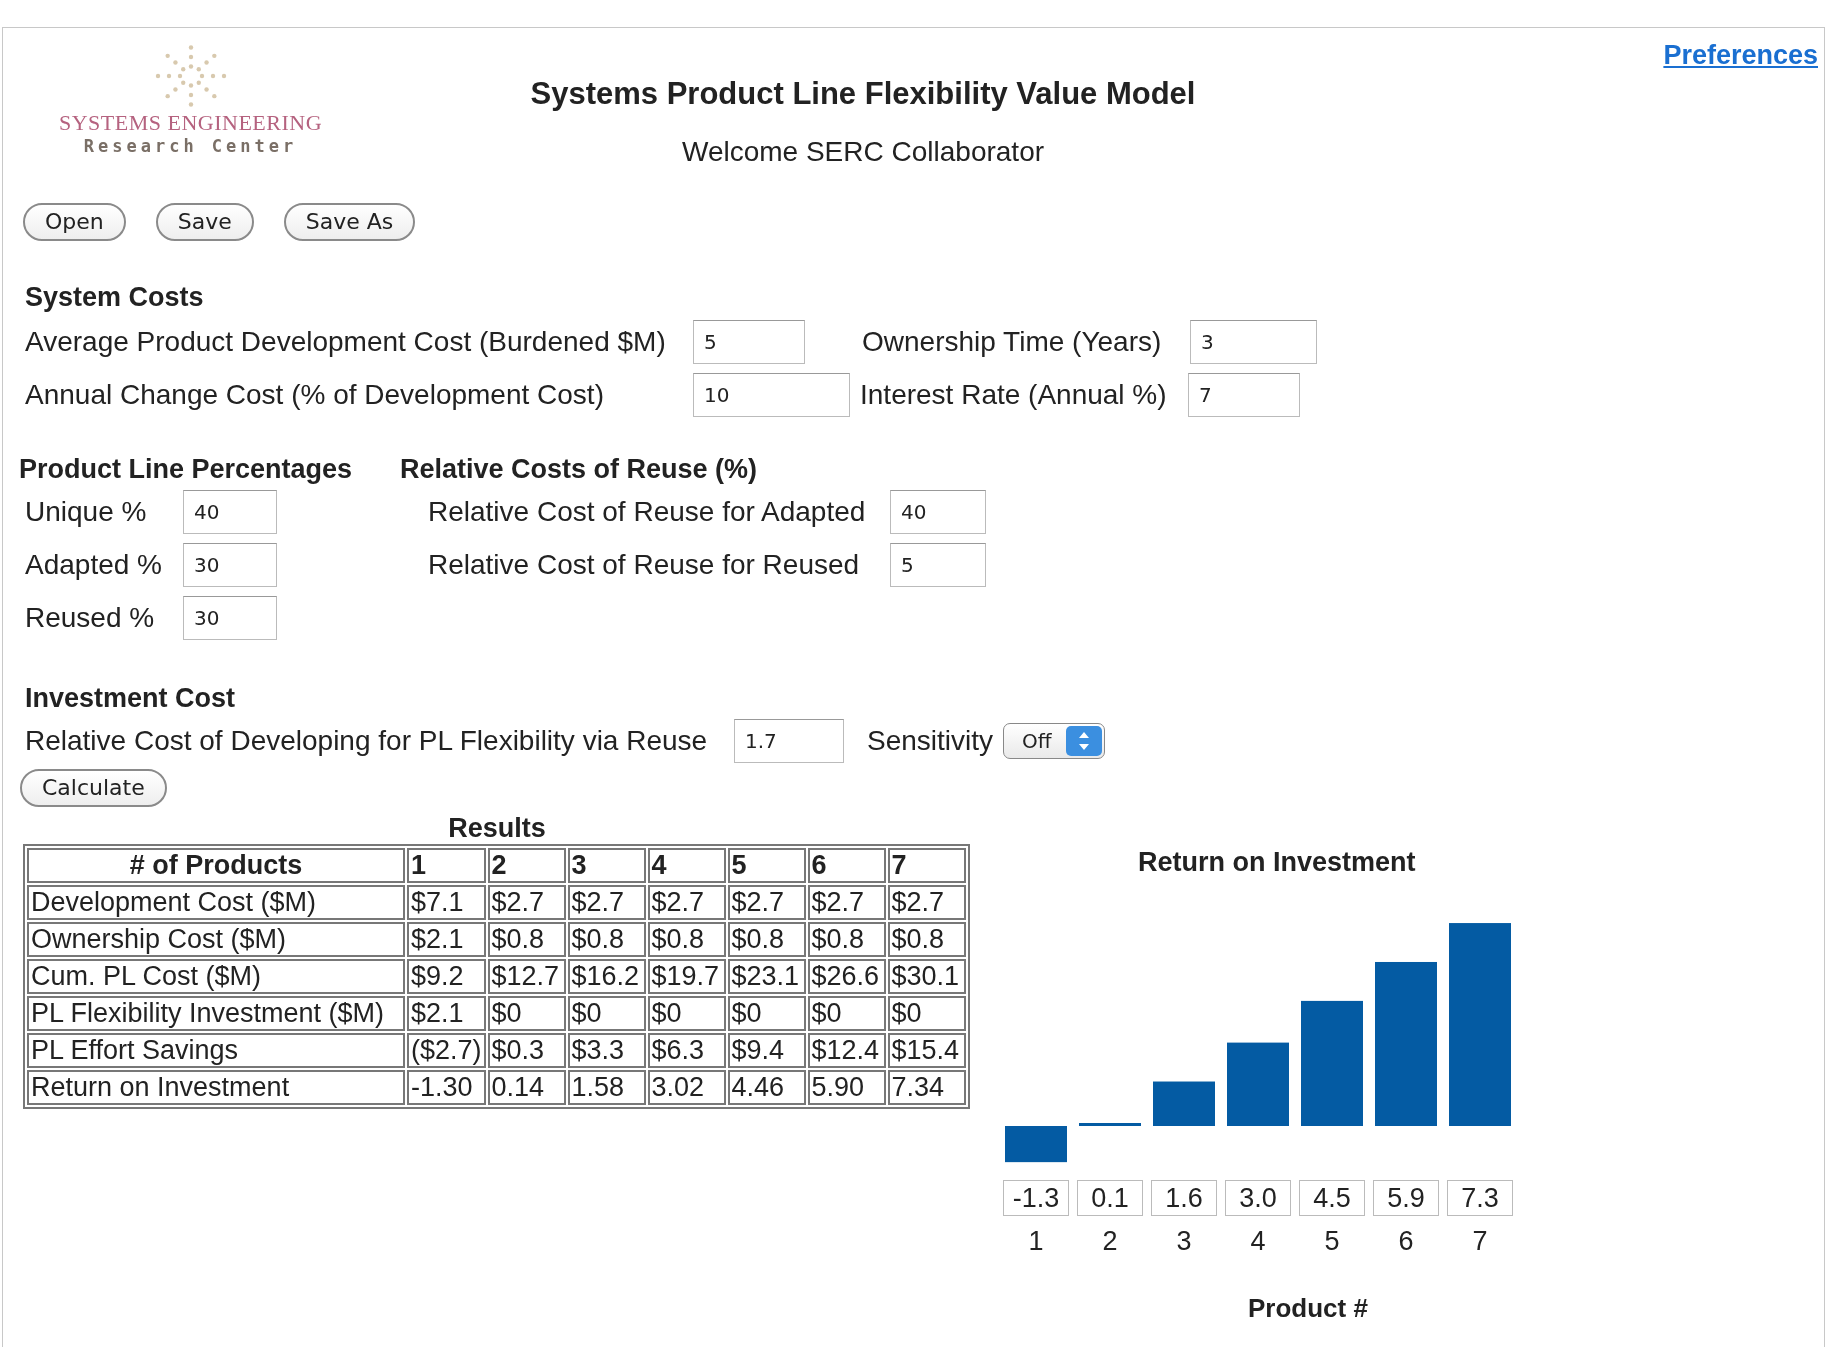 This screenshot has height=1347, width=1842. I want to click on input-field: 3, so click(1253, 341).